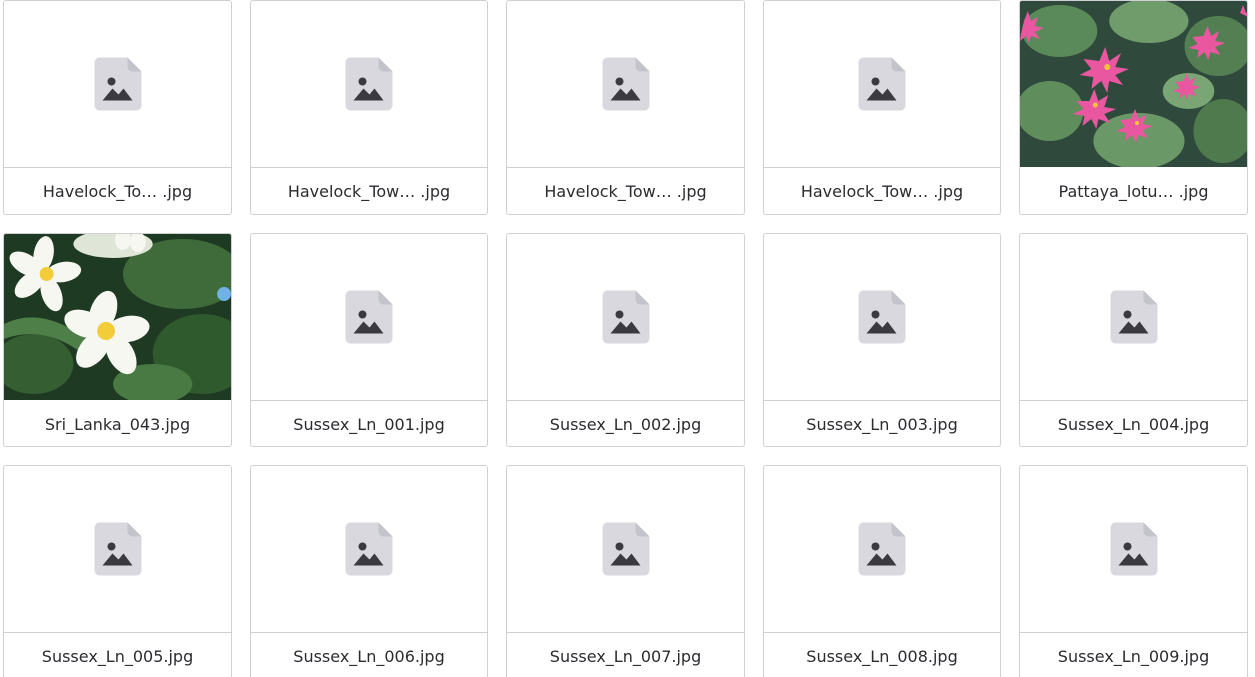 The height and width of the screenshot is (677, 1255). I want to click on file-tile: Sussex_Ln_005.jpg, so click(117, 571).